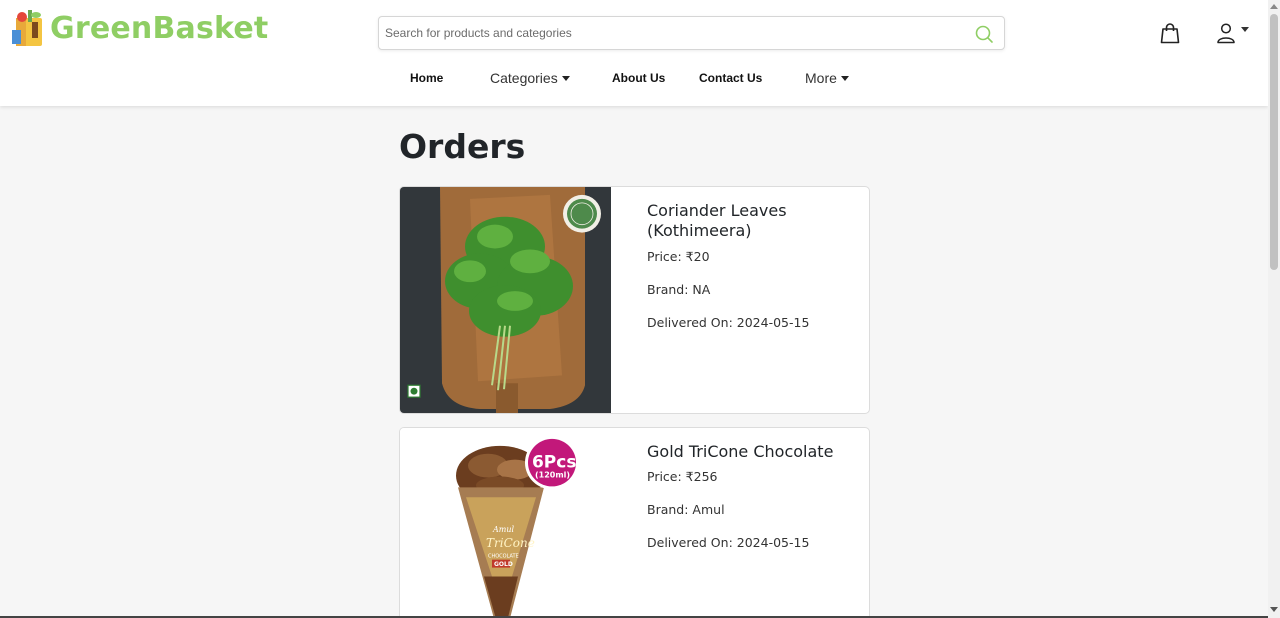 The height and width of the screenshot is (618, 1280). I want to click on nav-home-label: Home, so click(427, 78).